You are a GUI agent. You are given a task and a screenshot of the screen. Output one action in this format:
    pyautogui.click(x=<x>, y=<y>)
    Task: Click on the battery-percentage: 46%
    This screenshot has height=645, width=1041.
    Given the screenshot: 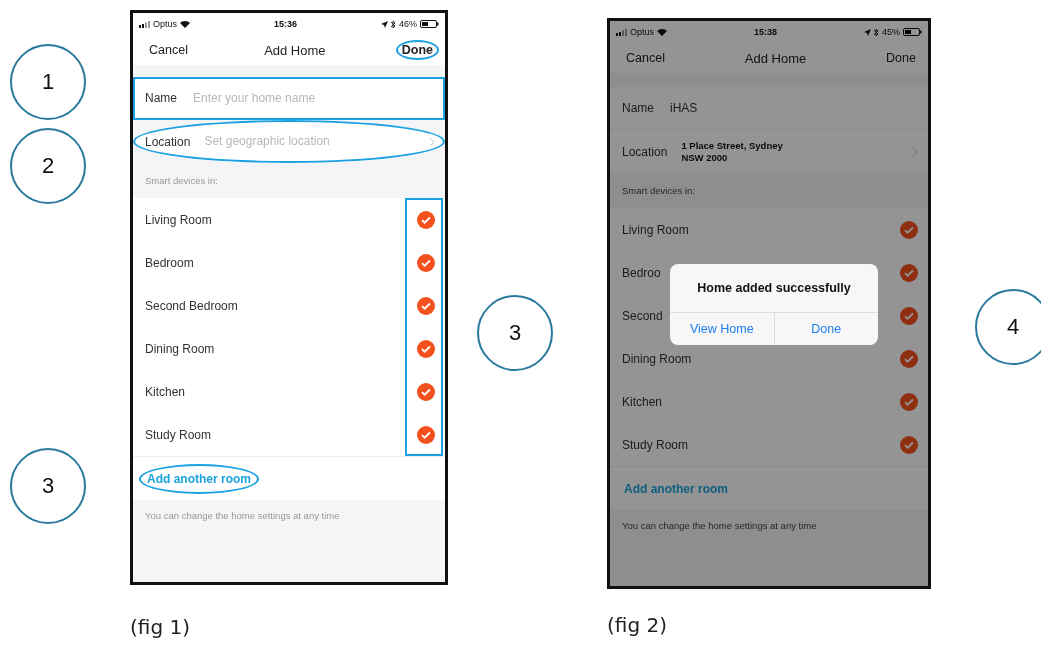 What is the action you would take?
    pyautogui.click(x=408, y=24)
    